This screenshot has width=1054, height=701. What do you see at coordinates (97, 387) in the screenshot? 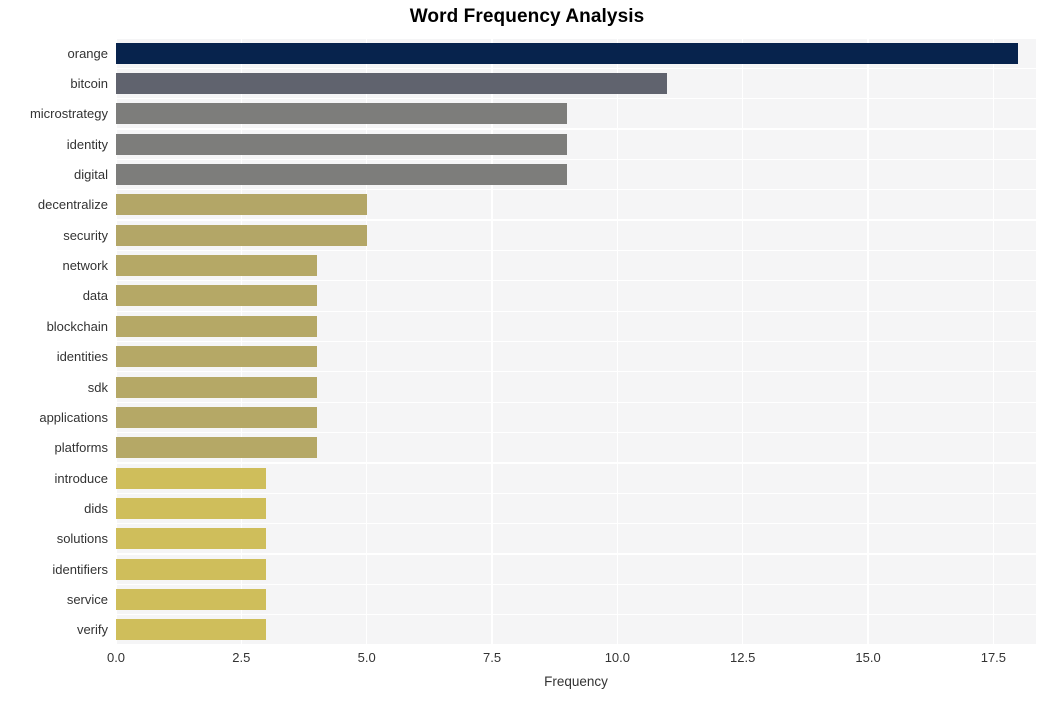
I see `y-axis-tick-label: sdk` at bounding box center [97, 387].